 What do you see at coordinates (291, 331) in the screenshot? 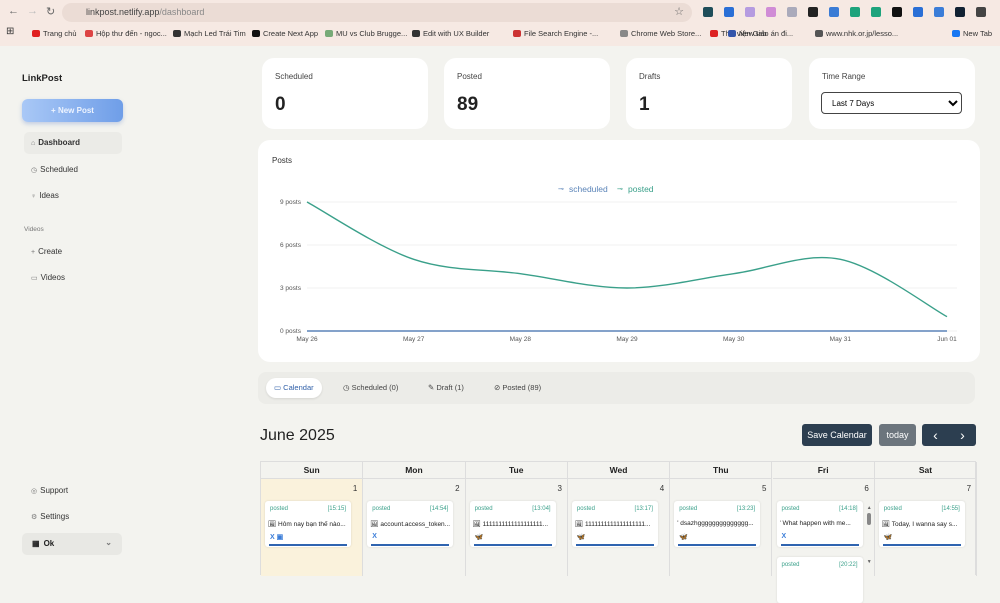
I see `y-tick-label: 0 posts` at bounding box center [291, 331].